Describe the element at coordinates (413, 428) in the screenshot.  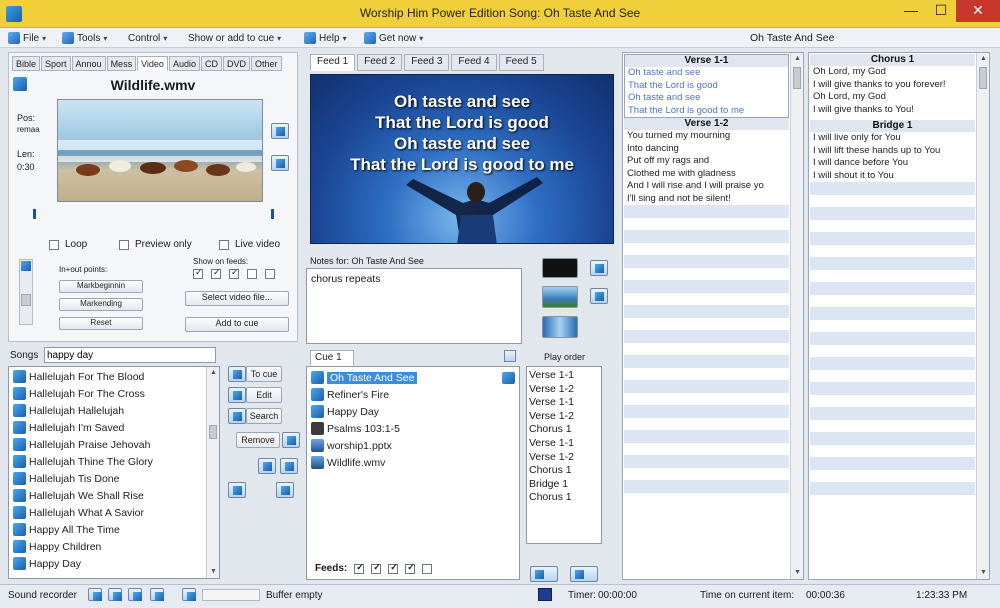
I see `cue-list-item: Psalms 103:1-5` at that location.